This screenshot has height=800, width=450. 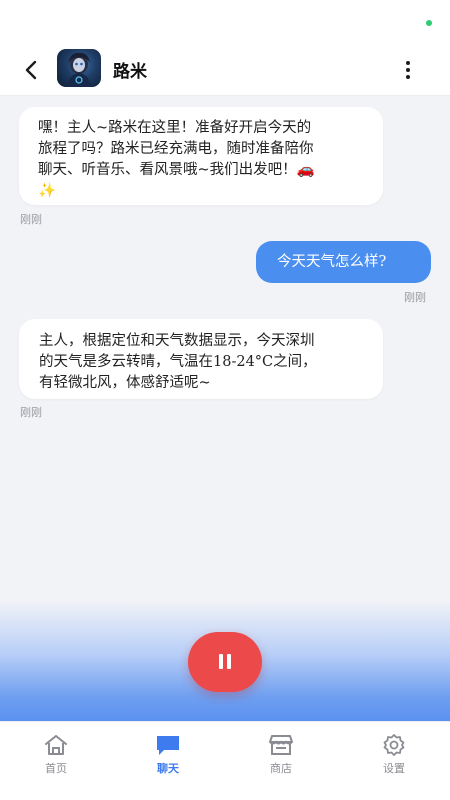 I want to click on message-line: 有轻微北风，体感舒适呢~, so click(x=125, y=383).